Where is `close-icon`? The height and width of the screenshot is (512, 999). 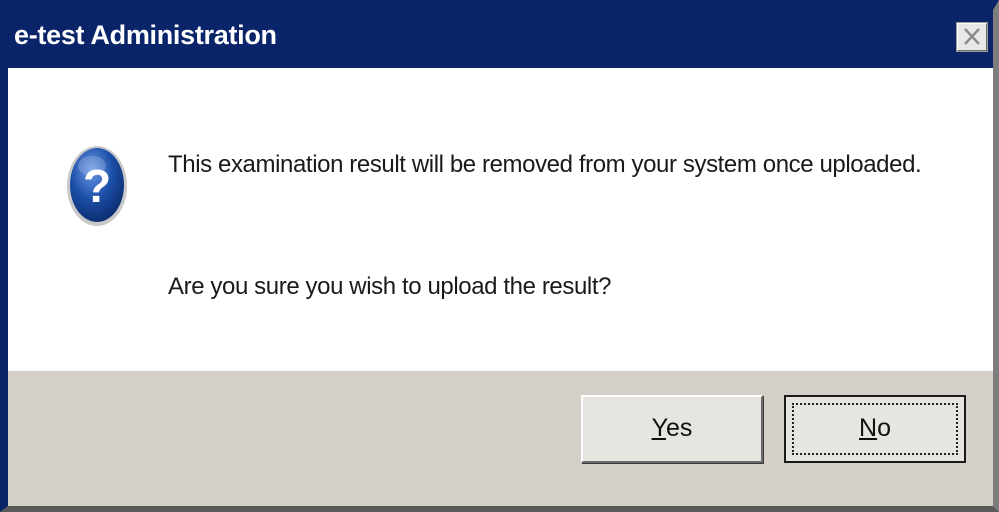 close-icon is located at coordinates (972, 36).